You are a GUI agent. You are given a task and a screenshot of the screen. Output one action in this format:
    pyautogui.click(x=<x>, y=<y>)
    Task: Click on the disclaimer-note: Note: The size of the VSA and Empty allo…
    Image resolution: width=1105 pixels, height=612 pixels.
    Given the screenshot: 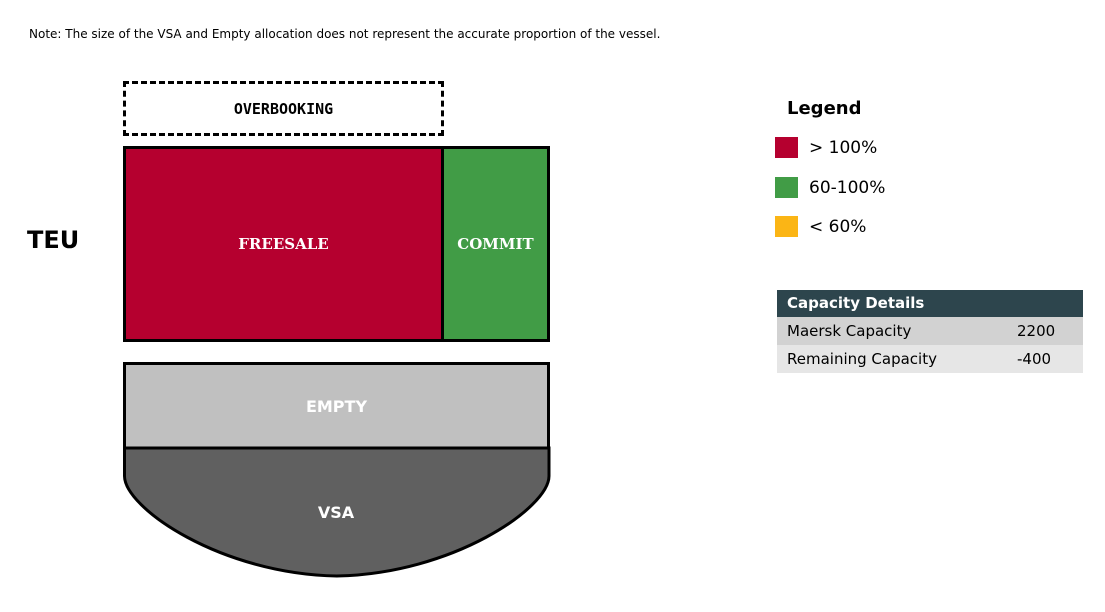 What is the action you would take?
    pyautogui.click(x=345, y=34)
    